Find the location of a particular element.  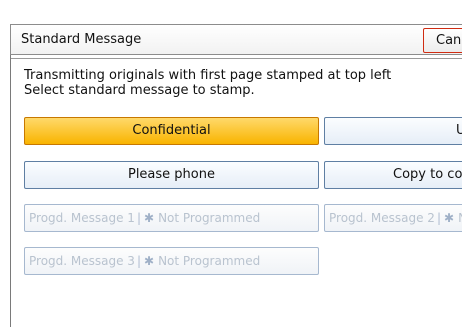

programmed-message-2-button: Progd. Message 2|✱N is located at coordinates (393, 218).